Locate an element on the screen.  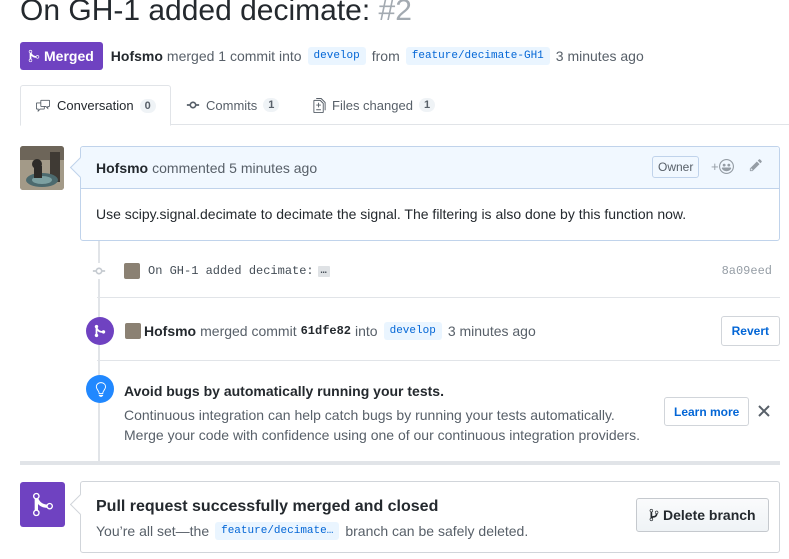
merge-event-time: 3 minutes ago is located at coordinates (492, 331).